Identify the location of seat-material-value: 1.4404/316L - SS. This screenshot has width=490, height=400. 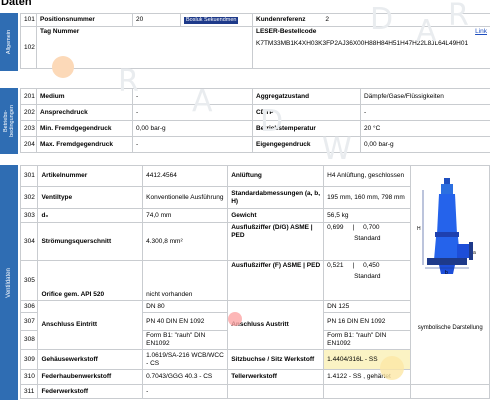
(367, 359).